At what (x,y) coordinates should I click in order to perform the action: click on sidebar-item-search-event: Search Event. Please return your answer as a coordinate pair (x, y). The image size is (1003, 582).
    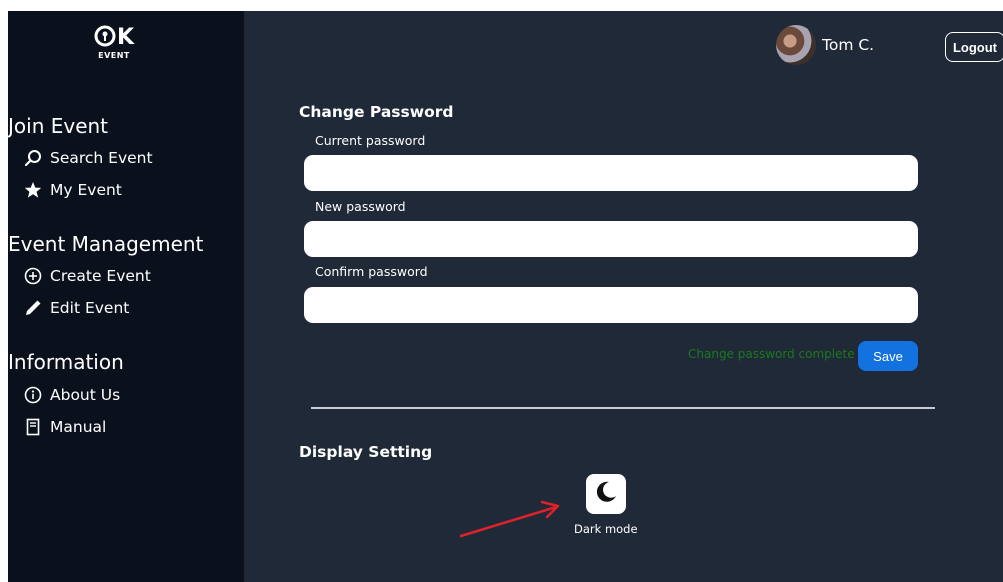
    Looking at the image, I should click on (88, 158).